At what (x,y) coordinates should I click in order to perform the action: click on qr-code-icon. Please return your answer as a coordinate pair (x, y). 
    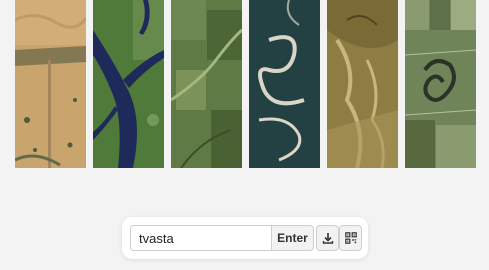
    Looking at the image, I should click on (350, 238).